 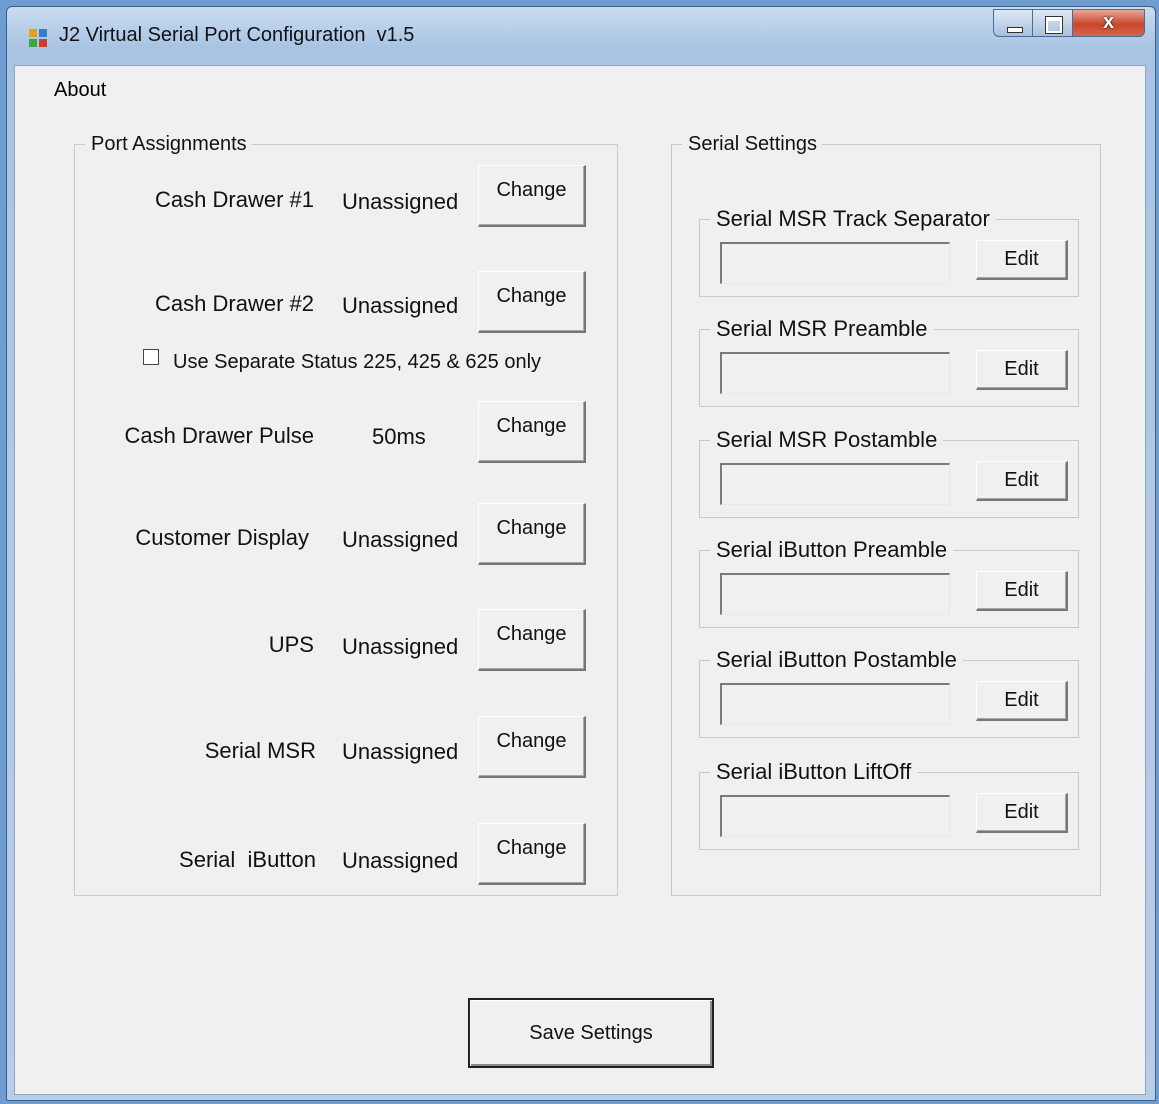 I want to click on port-value-serial-ibutton: Unassigned, so click(x=400, y=860).